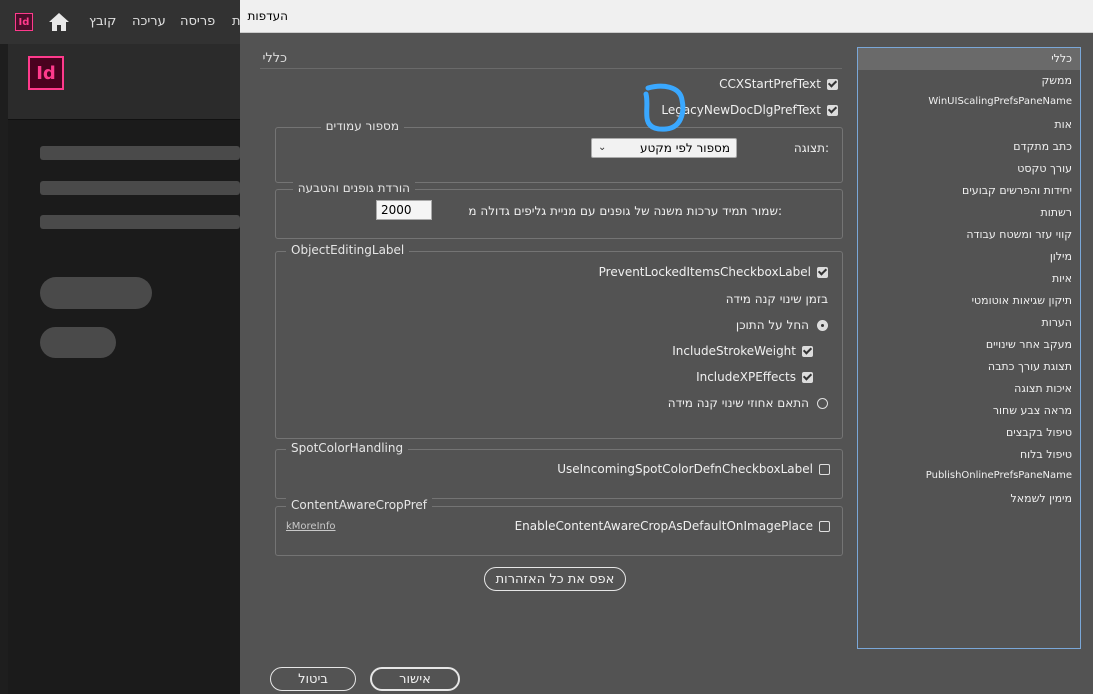 The image size is (1093, 694). I want to click on category-notes: הערות, so click(1056, 322).